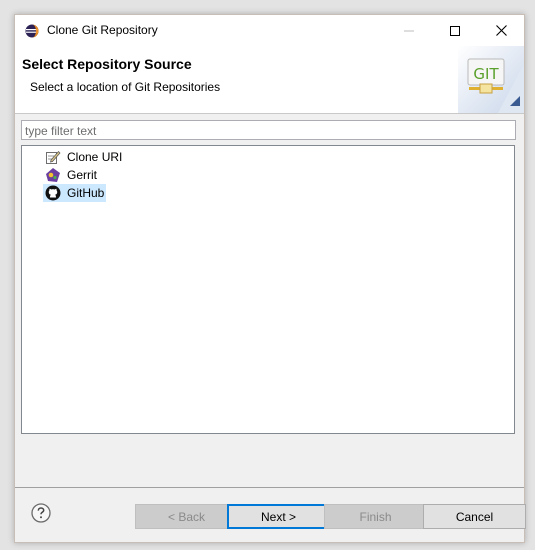 The width and height of the screenshot is (535, 550). I want to click on tree-item-github: GitHub, so click(75, 193).